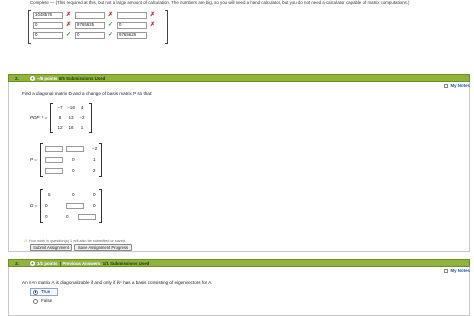 This screenshot has height=316, width=474. I want to click on p-entry-r2c2: 0, so click(73, 159).